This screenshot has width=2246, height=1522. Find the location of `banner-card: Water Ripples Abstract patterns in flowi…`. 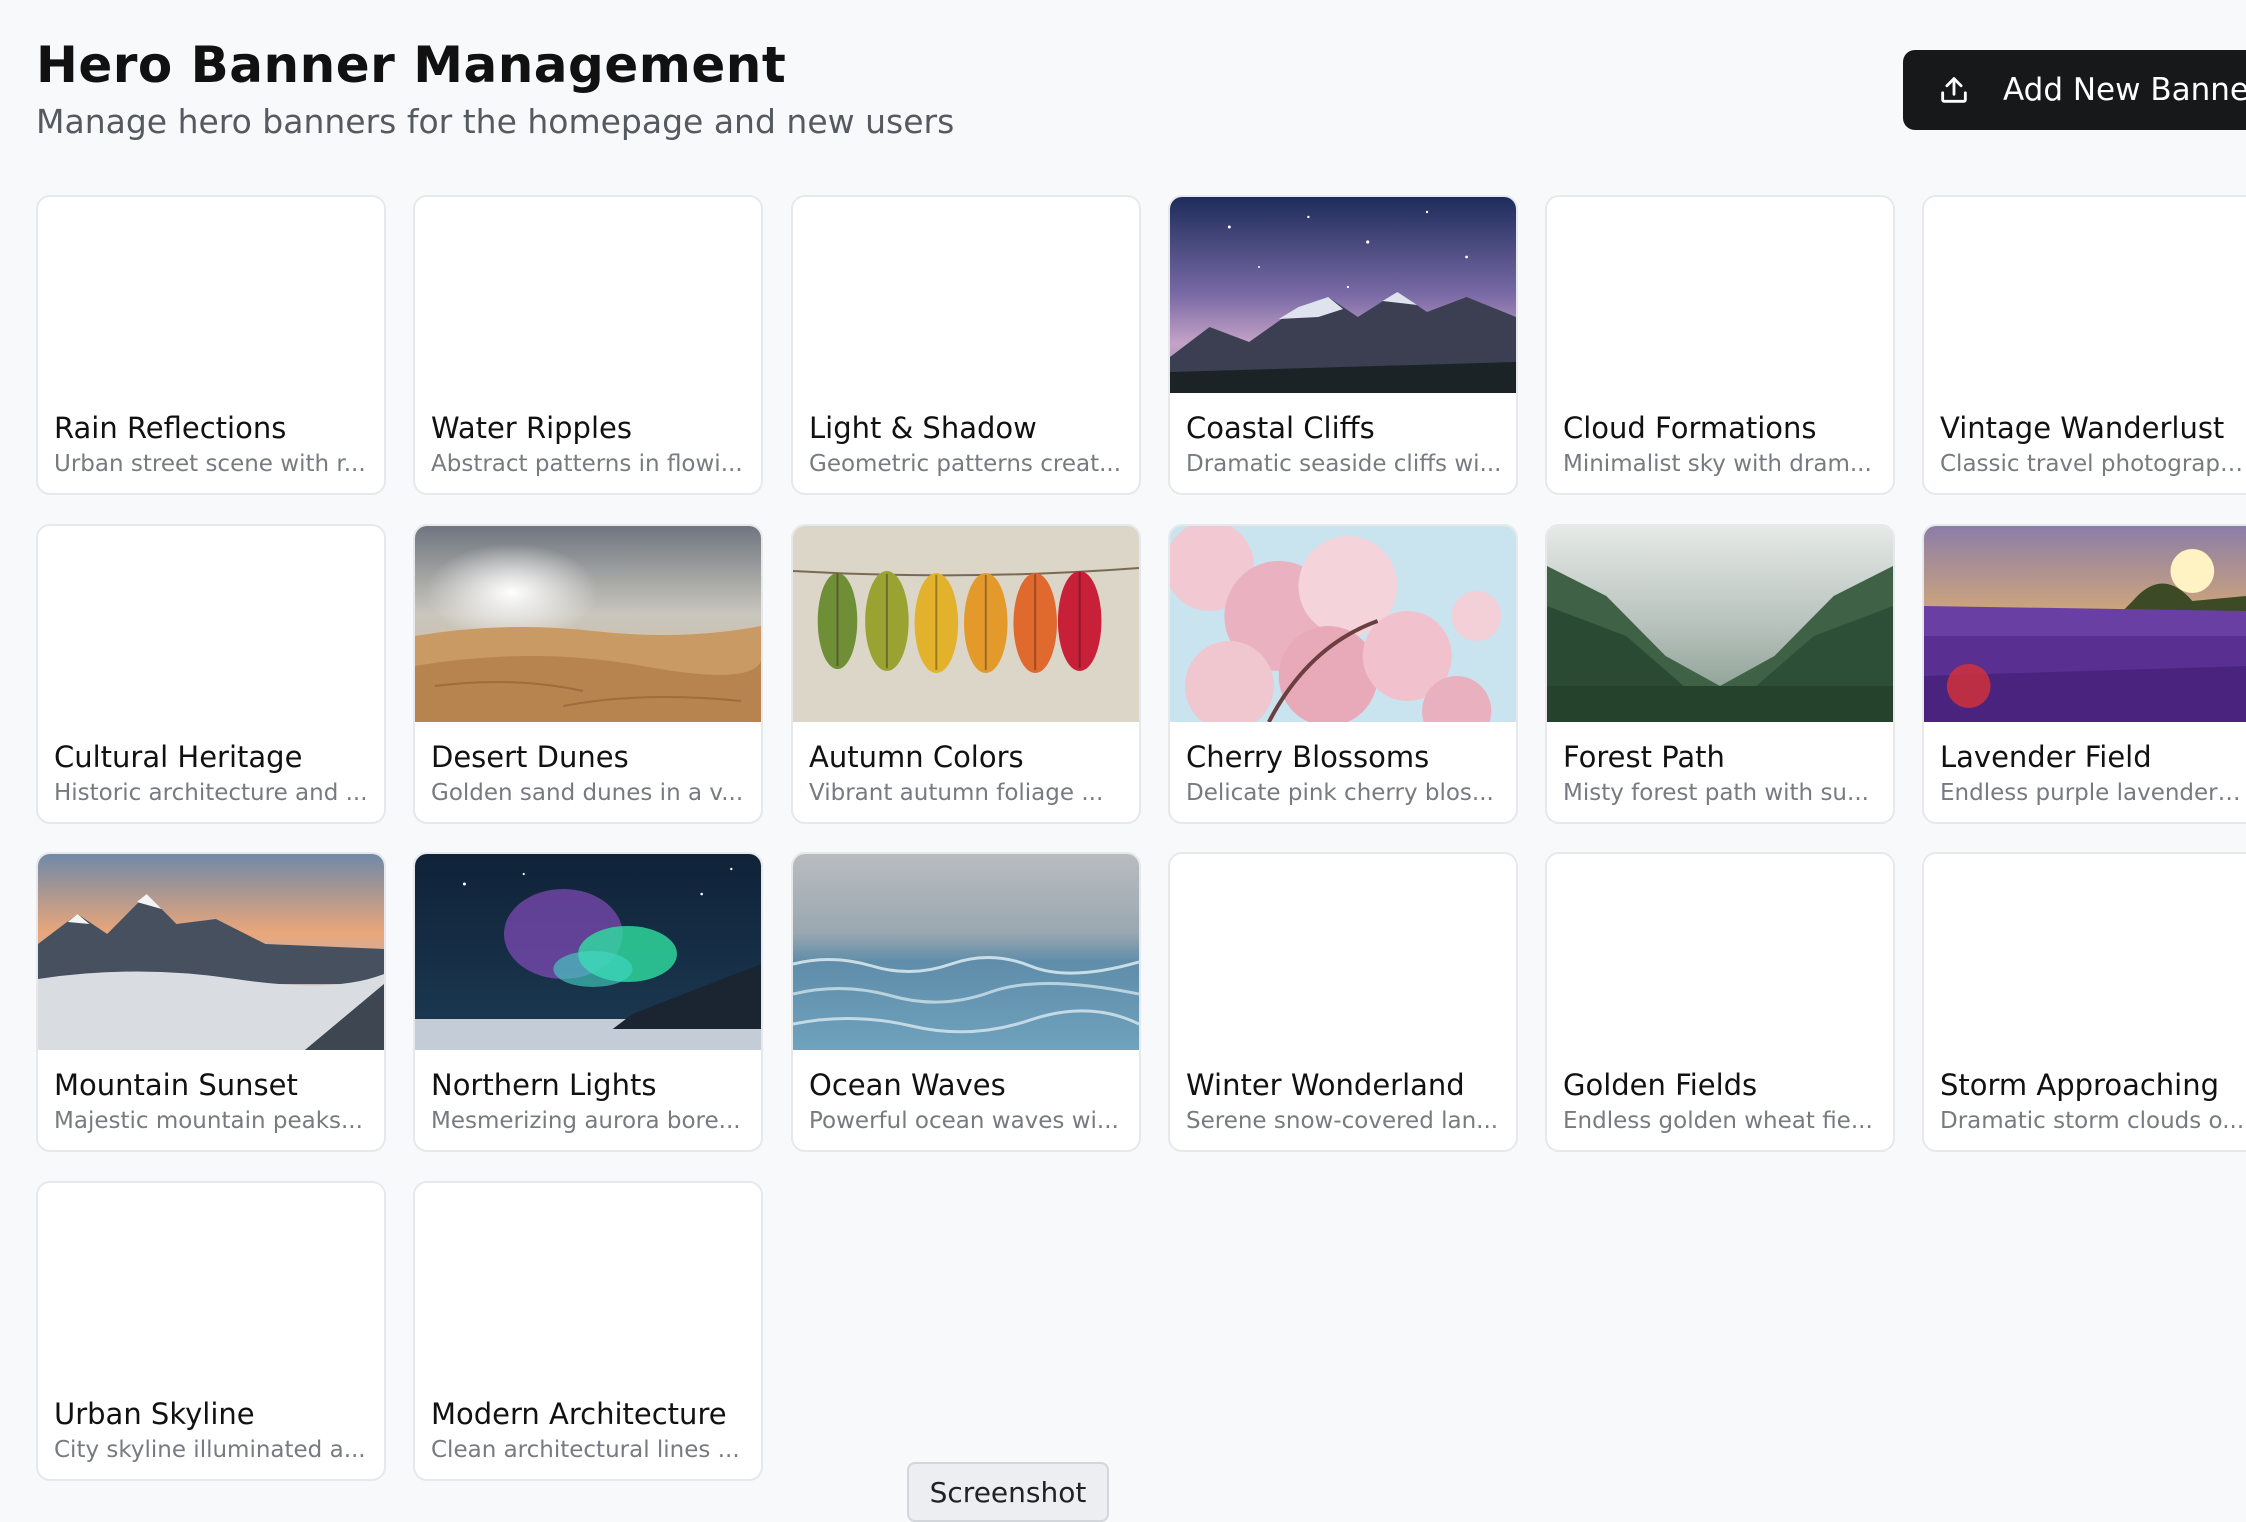

banner-card: Water Ripples Abstract patterns in flowi… is located at coordinates (588, 345).